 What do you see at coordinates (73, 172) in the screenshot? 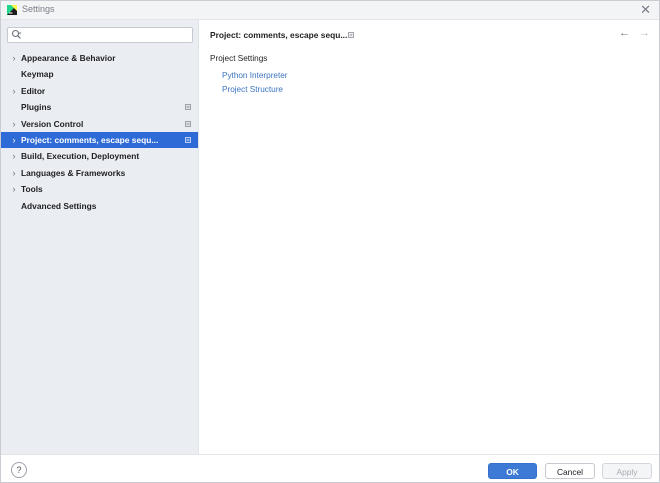
I see `sidebar-item-label: Languages & Frameworks` at bounding box center [73, 172].